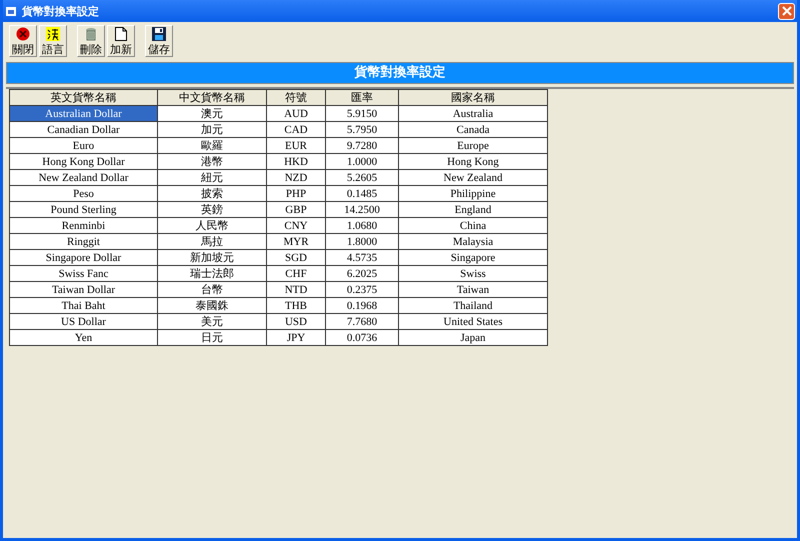 The image size is (800, 541). I want to click on table-cell: 紐元, so click(212, 178).